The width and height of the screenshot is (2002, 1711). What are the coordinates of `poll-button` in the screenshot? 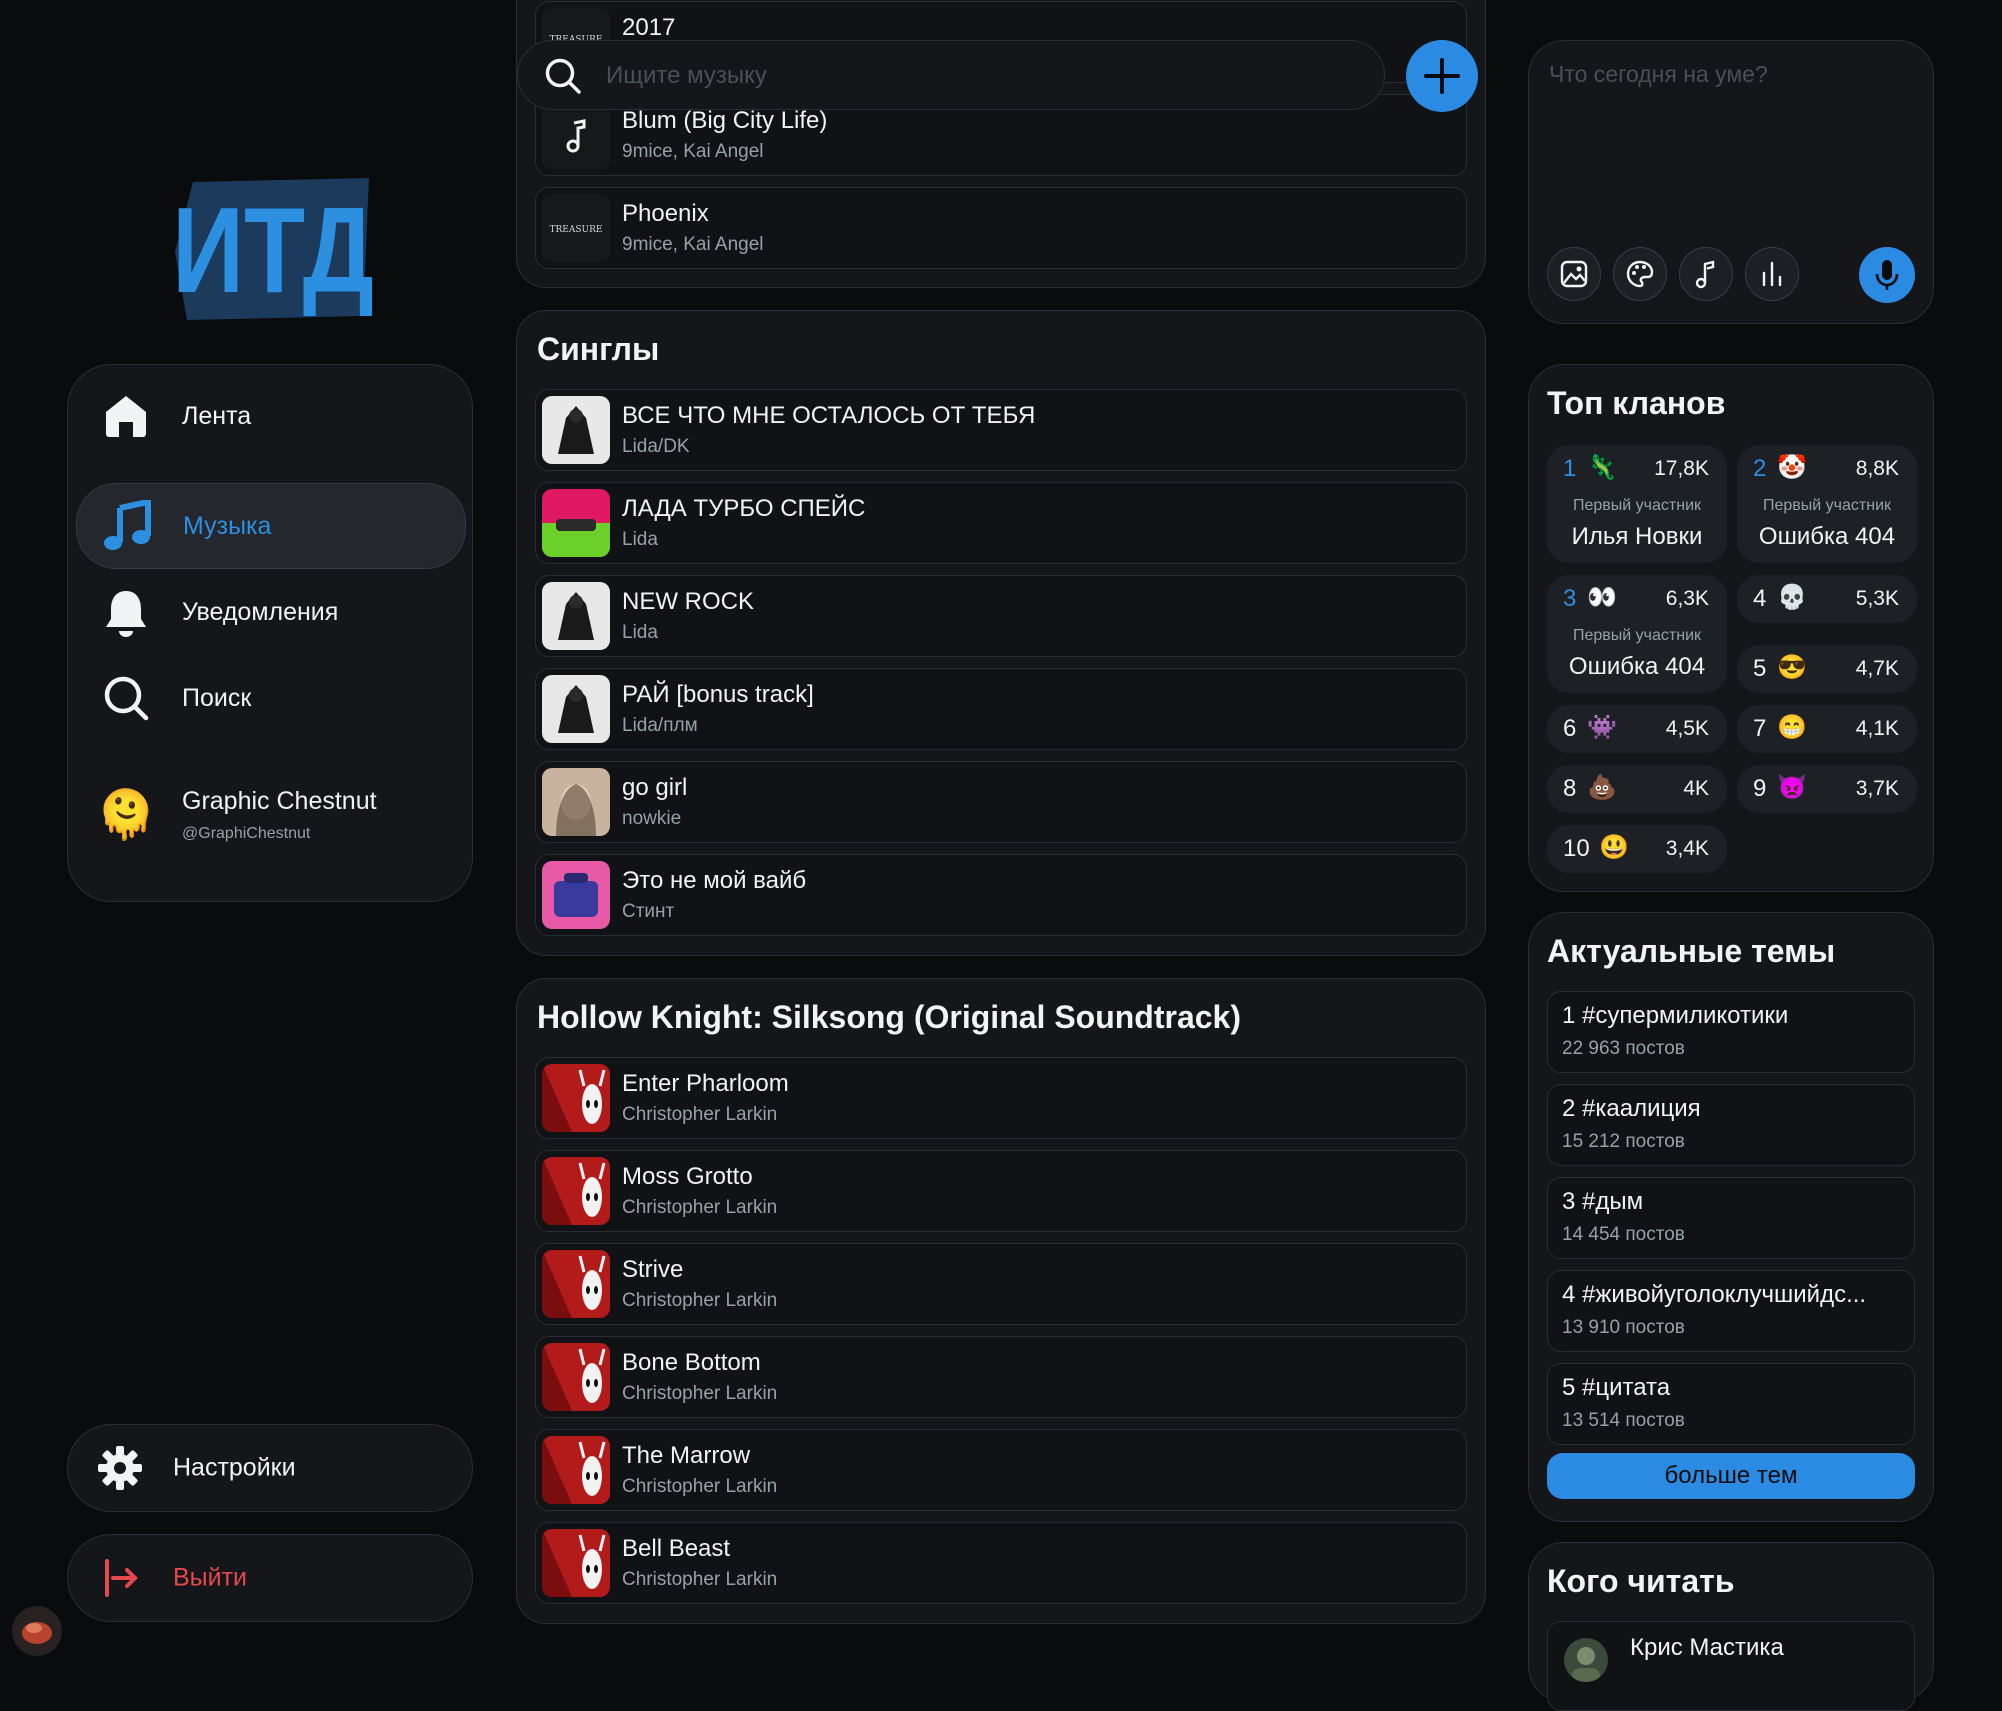 It's located at (1772, 274).